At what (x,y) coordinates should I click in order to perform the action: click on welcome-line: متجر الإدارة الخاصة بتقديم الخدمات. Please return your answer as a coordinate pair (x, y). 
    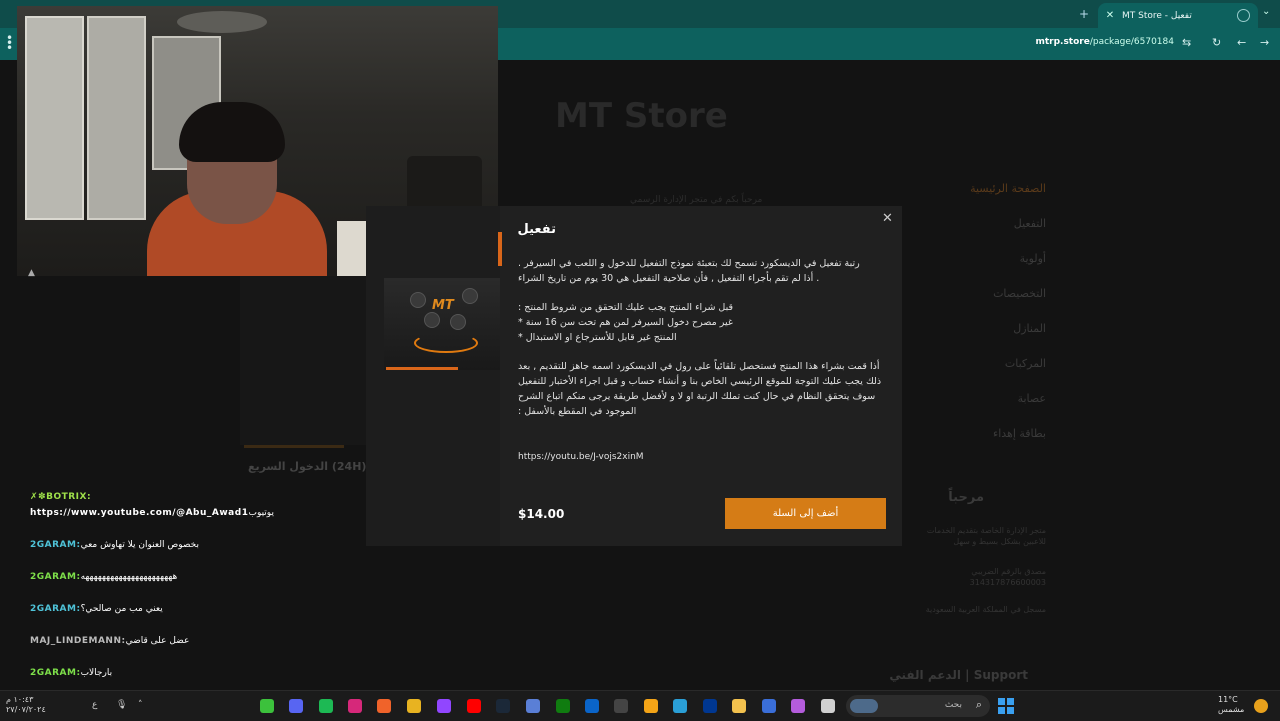
    Looking at the image, I should click on (986, 530).